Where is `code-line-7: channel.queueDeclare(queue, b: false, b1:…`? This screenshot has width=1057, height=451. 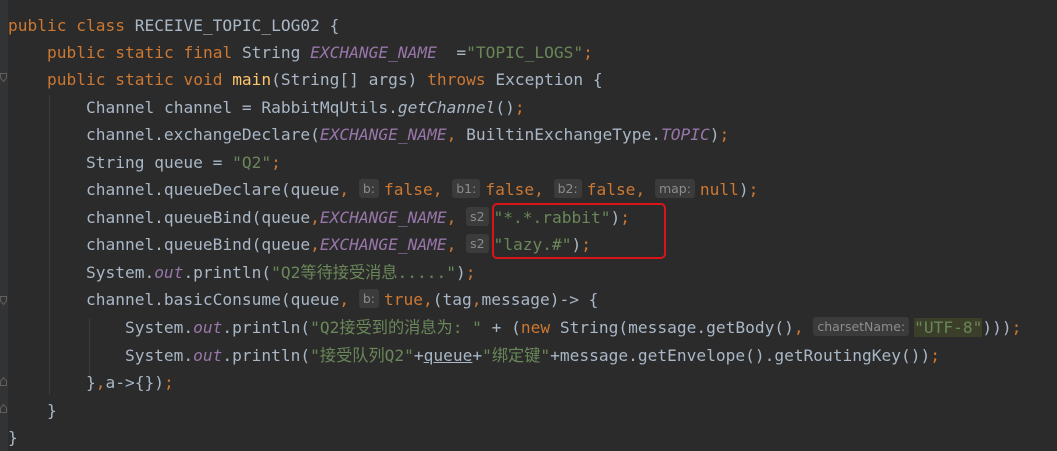
code-line-7: channel.queueDeclare(queue, b: false, b1:… is located at coordinates (383, 189).